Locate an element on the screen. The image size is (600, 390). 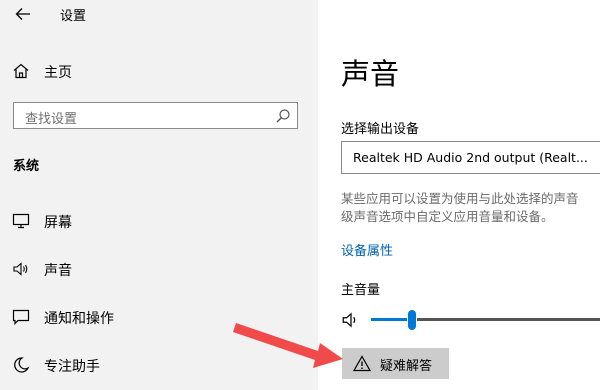
slider-thumb is located at coordinates (412, 320).